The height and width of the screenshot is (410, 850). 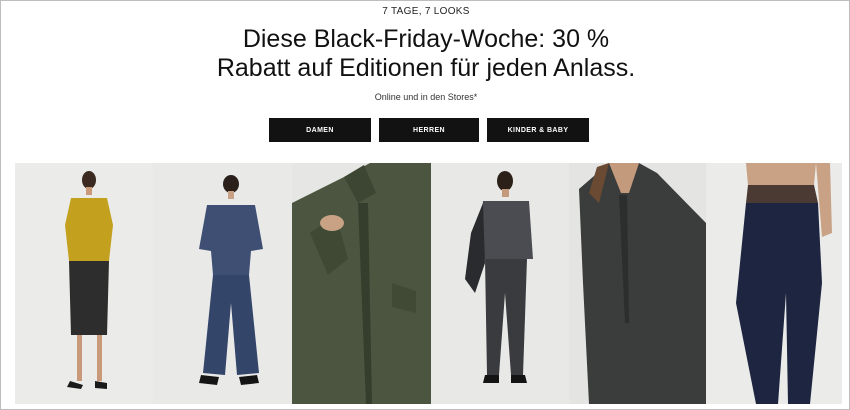 I want to click on look-navy-leggings, so click(x=774, y=283).